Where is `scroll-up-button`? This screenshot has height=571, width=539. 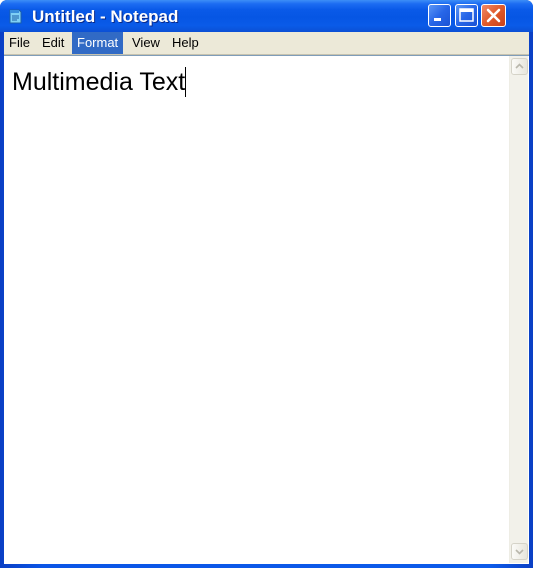
scroll-up-button is located at coordinates (519, 66).